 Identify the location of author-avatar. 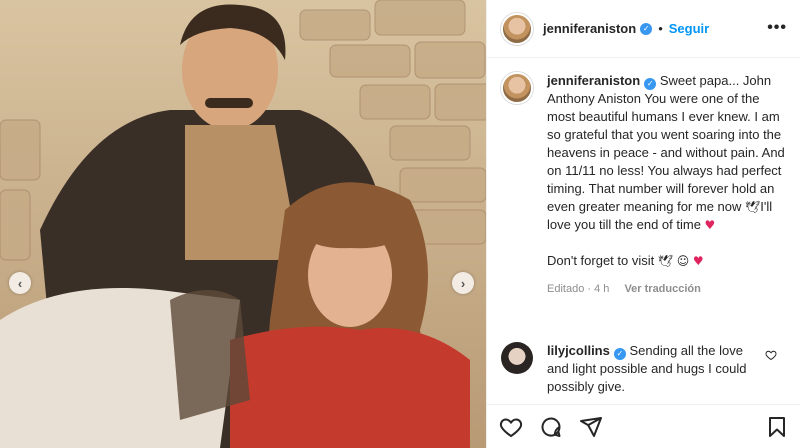
(517, 28).